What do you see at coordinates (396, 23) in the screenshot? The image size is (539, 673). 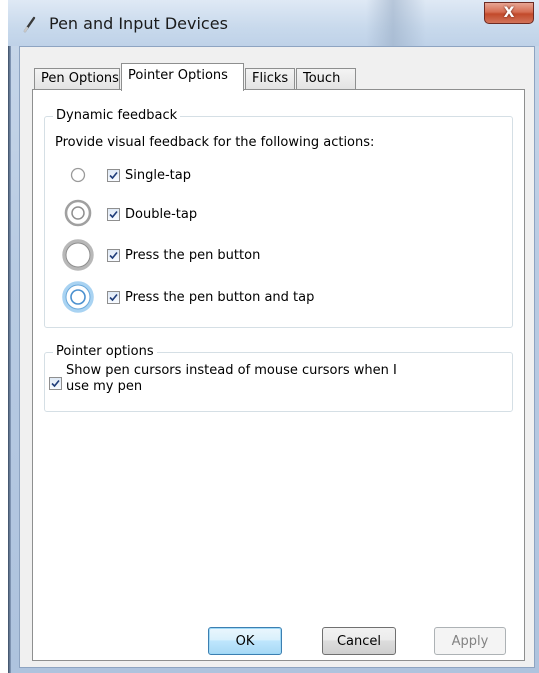 I see `title-bar-reflection` at bounding box center [396, 23].